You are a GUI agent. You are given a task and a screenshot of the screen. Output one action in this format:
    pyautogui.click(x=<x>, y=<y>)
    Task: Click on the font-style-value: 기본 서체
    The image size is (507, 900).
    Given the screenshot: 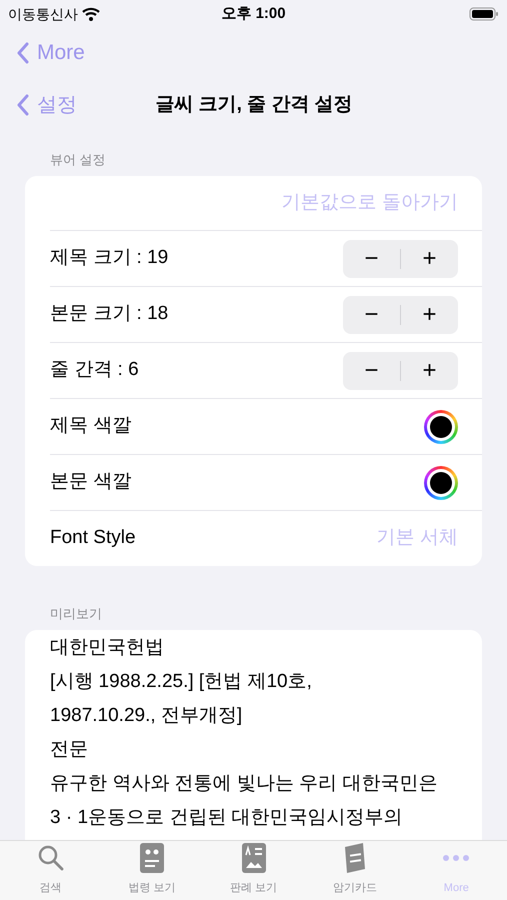 What is the action you would take?
    pyautogui.click(x=417, y=538)
    